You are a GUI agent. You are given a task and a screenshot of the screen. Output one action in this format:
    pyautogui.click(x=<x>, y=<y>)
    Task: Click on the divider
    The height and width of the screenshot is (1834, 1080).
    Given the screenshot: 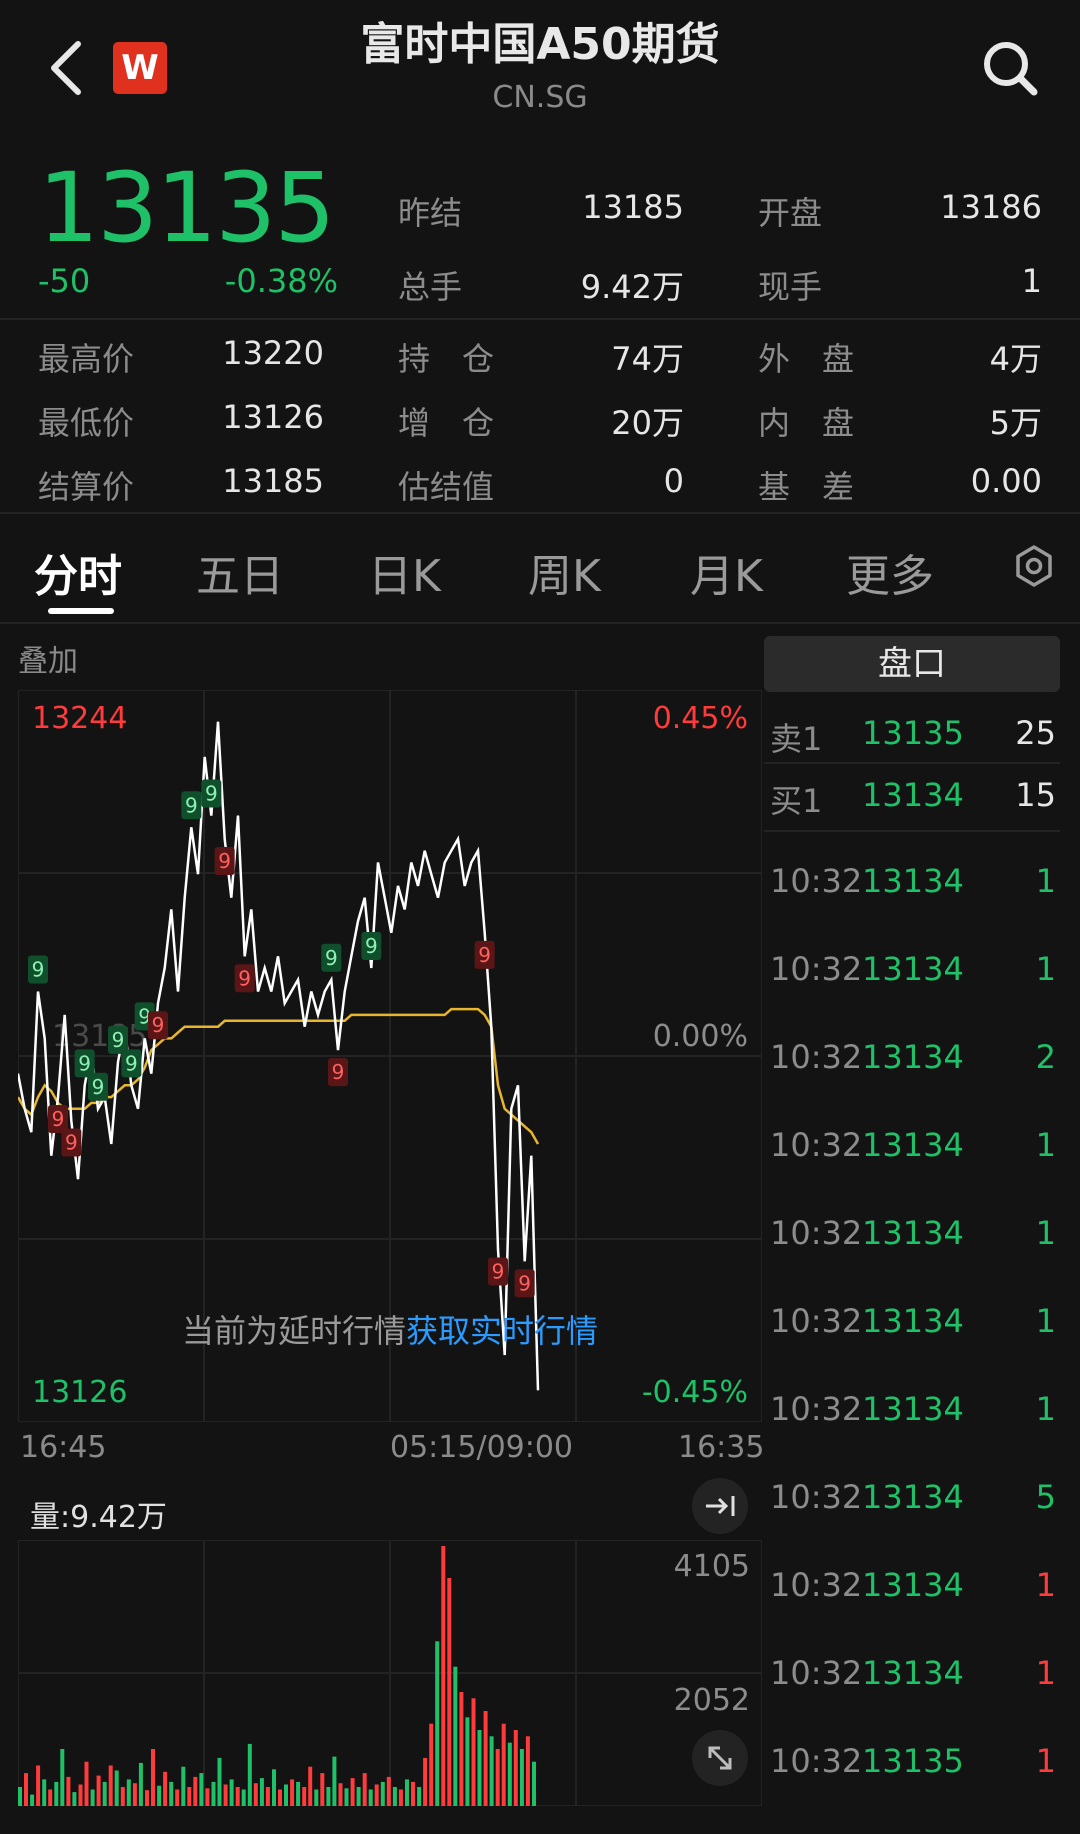 What is the action you would take?
    pyautogui.click(x=540, y=513)
    